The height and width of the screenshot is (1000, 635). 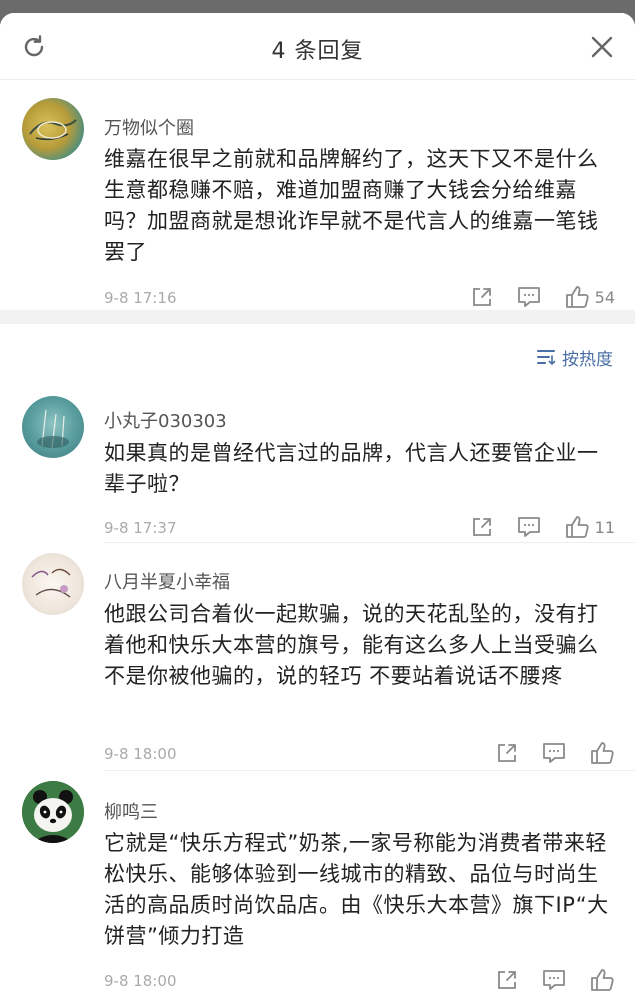 What do you see at coordinates (589, 297) in the screenshot?
I see `like-button: 54` at bounding box center [589, 297].